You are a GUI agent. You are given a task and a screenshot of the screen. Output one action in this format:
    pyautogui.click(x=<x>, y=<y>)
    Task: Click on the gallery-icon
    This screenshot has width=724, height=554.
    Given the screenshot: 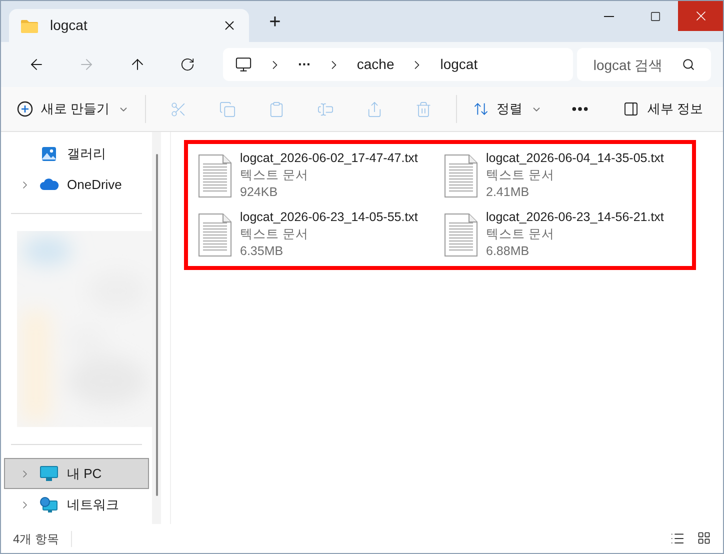 What is the action you would take?
    pyautogui.click(x=49, y=154)
    